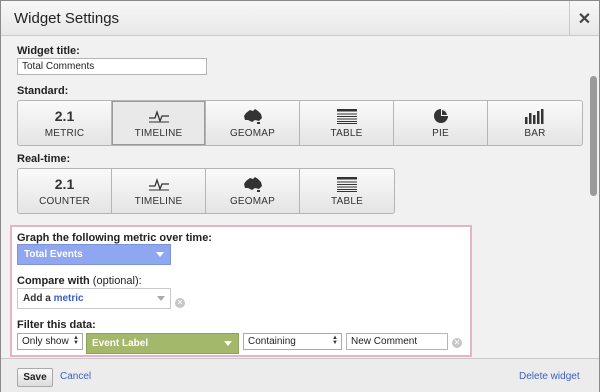 This screenshot has height=392, width=600. Describe the element at coordinates (158, 201) in the screenshot. I see `realtime-timeline-label: TIMELINE` at that location.